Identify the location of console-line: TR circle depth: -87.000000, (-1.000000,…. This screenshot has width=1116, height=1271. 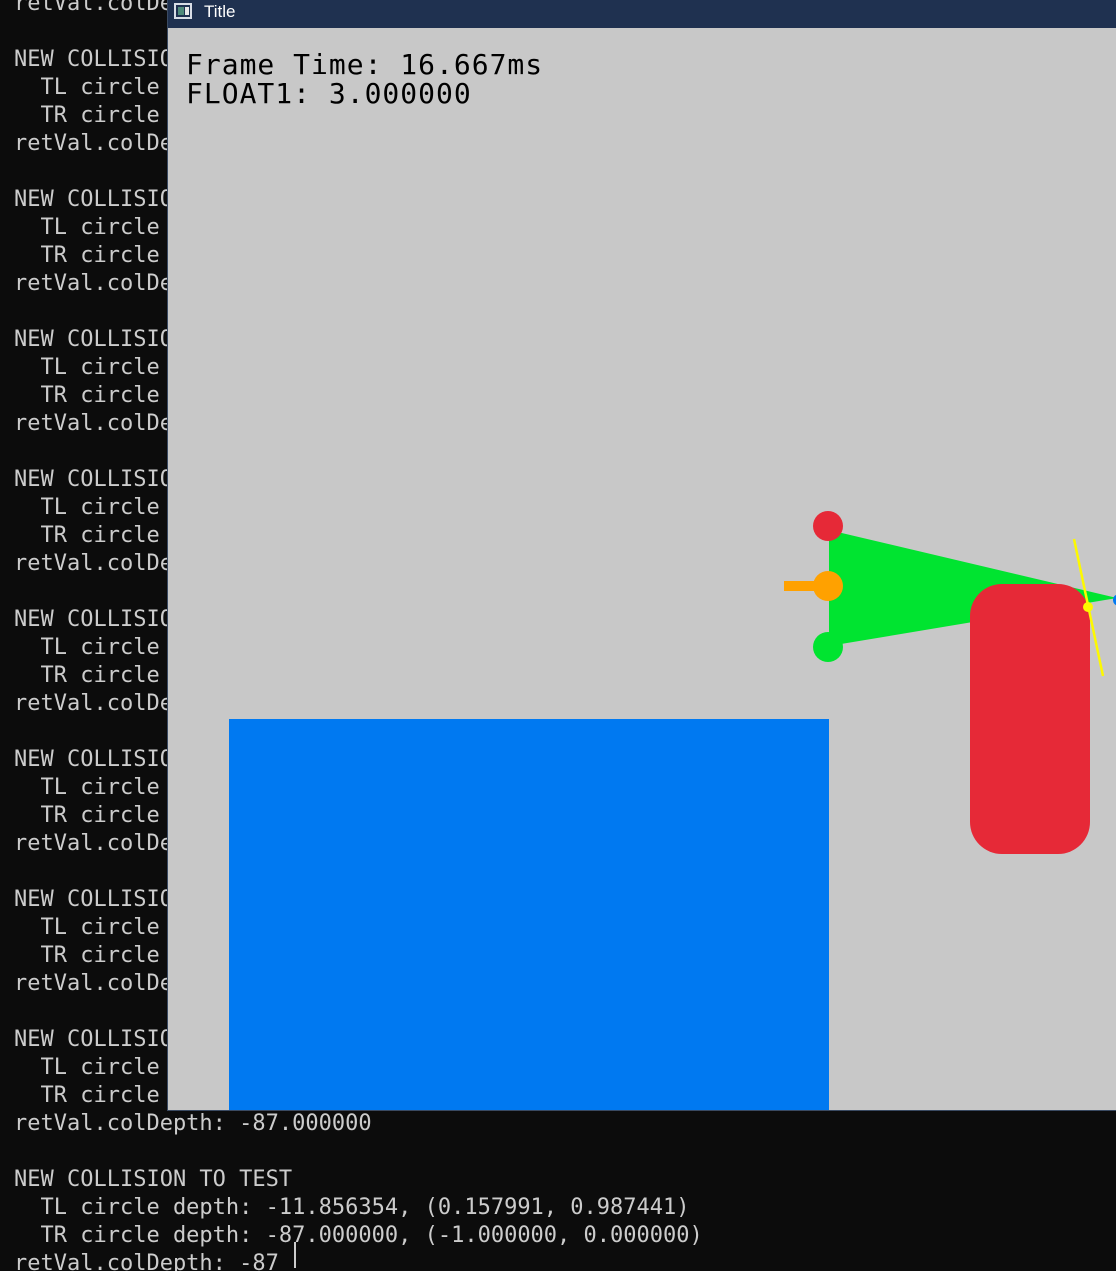
(358, 1235).